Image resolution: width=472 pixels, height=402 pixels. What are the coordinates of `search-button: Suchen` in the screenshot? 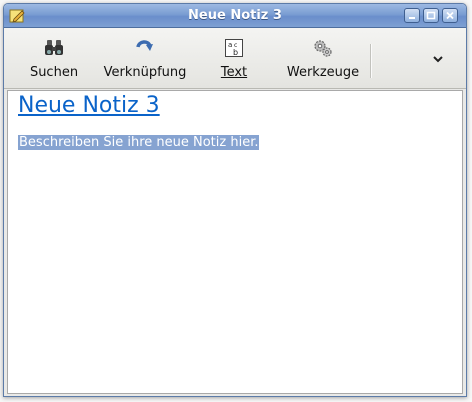 It's located at (54, 58).